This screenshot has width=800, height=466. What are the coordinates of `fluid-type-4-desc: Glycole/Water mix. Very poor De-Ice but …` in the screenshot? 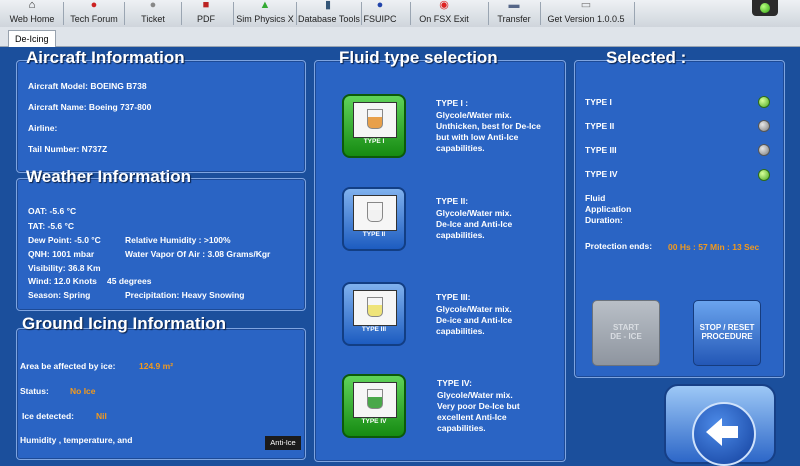 It's located at (478, 411).